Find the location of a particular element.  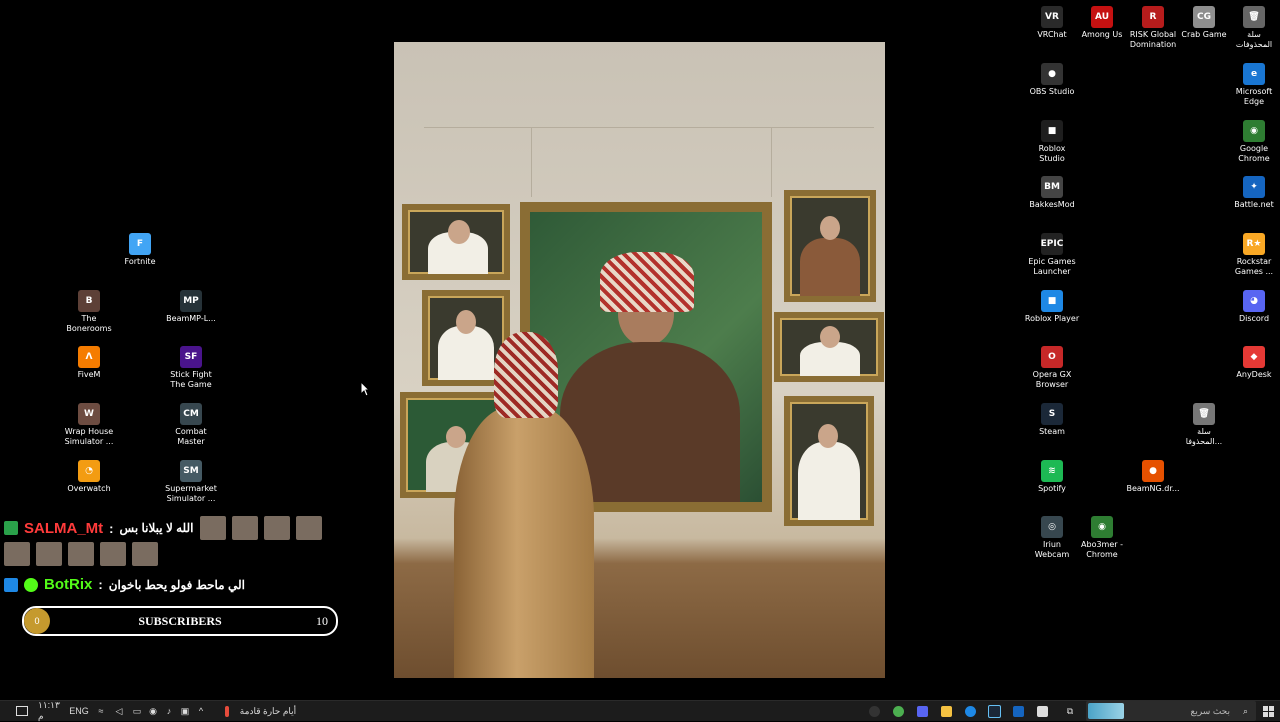

risk-global-domination-icon: R is located at coordinates (1153, 17).